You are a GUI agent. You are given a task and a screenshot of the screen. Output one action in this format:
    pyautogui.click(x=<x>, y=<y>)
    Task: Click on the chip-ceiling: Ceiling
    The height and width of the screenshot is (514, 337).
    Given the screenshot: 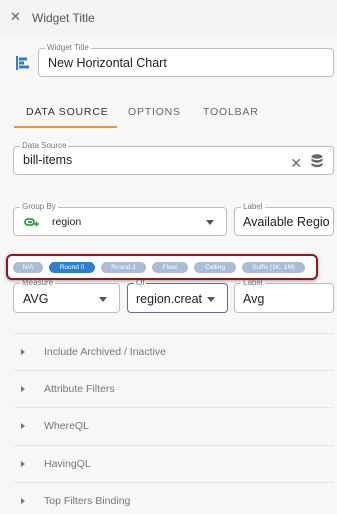 What is the action you would take?
    pyautogui.click(x=215, y=267)
    